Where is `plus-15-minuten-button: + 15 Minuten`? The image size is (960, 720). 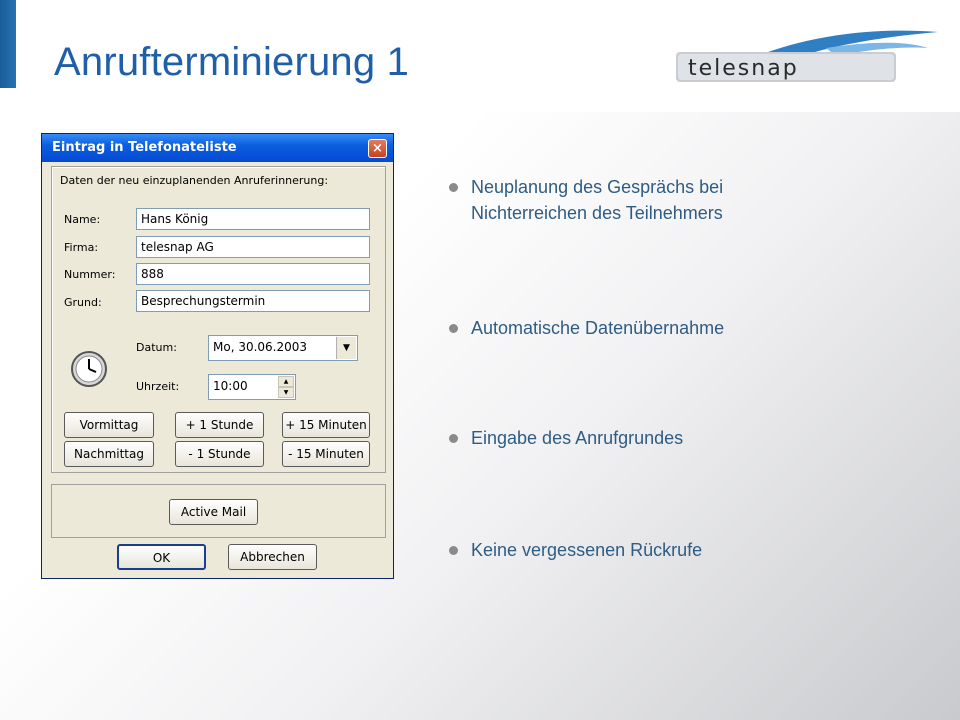 plus-15-minuten-button: + 15 Minuten is located at coordinates (326, 425).